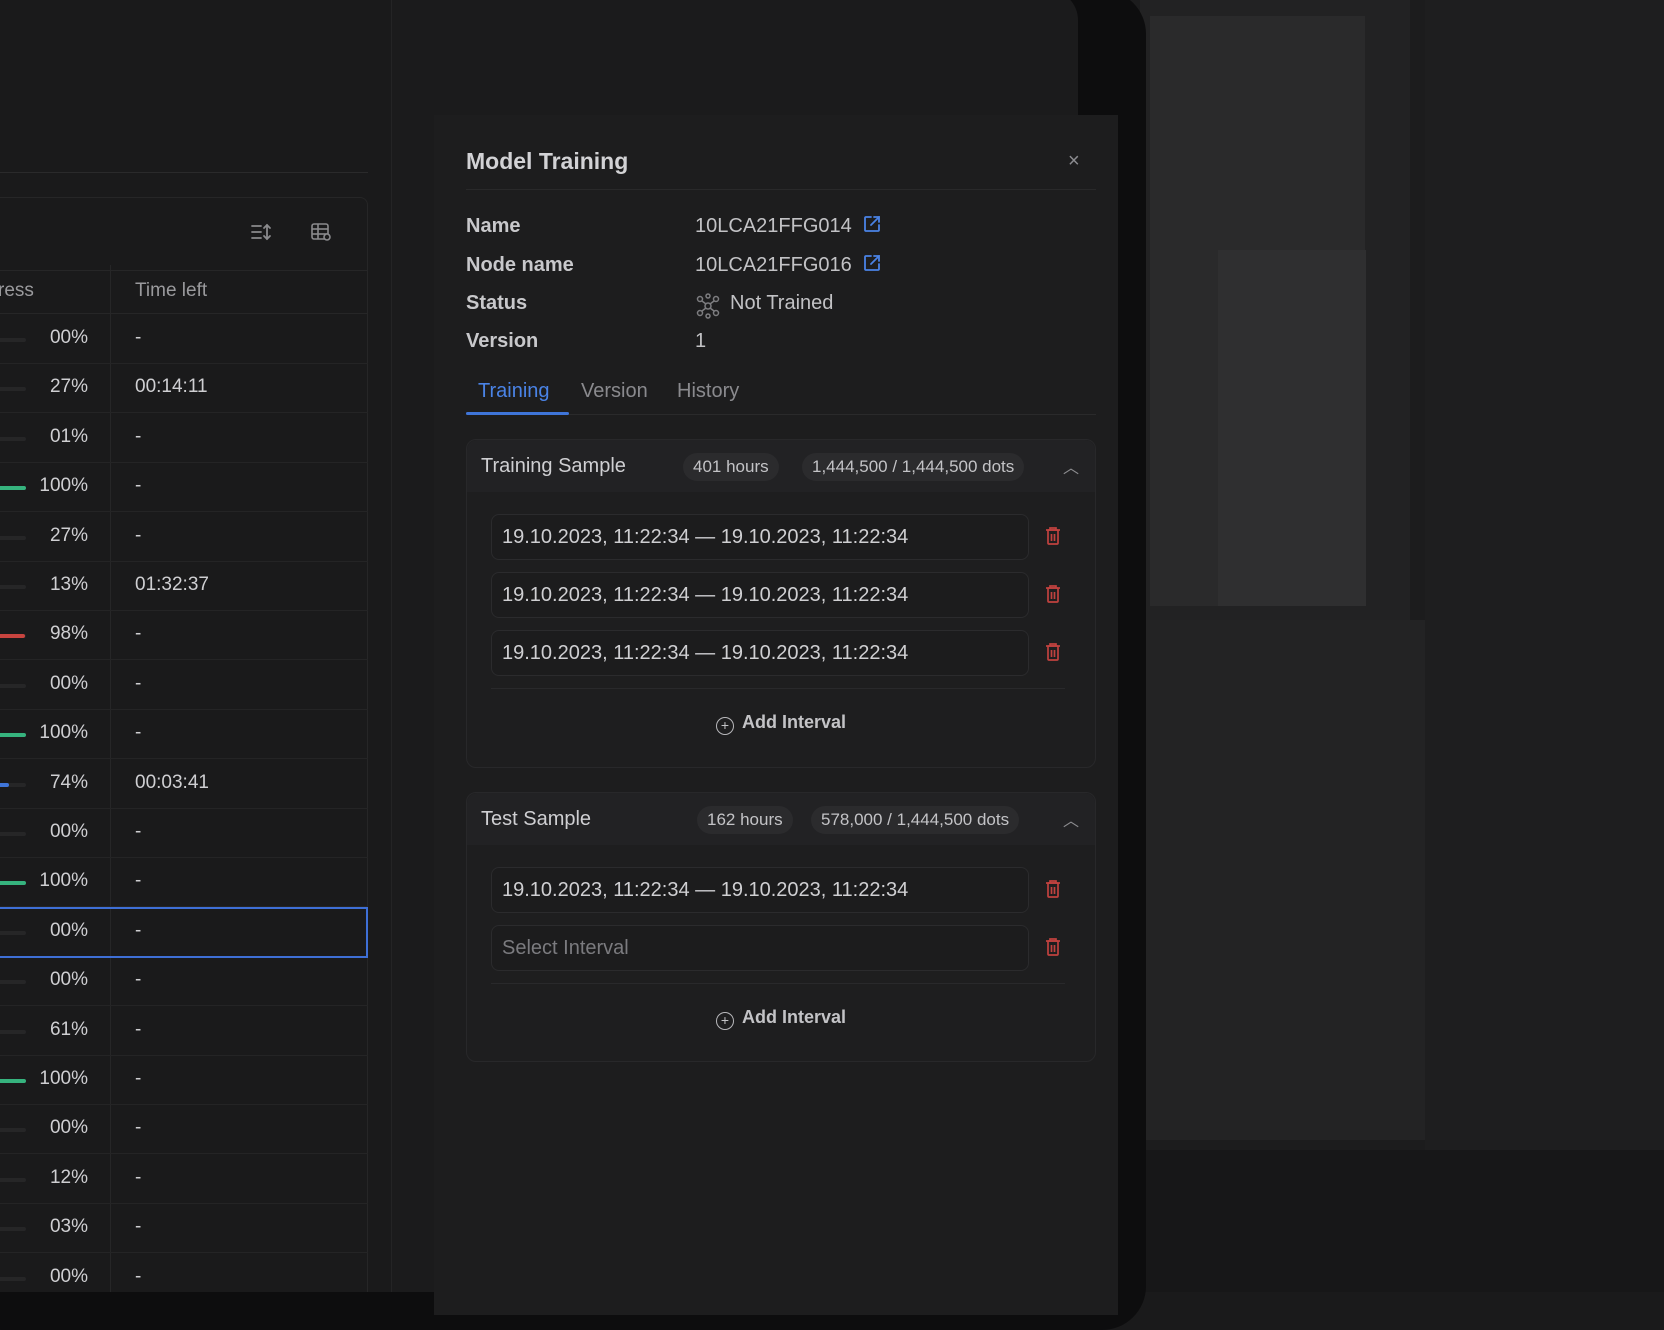  I want to click on table-settings-icon, so click(321, 232).